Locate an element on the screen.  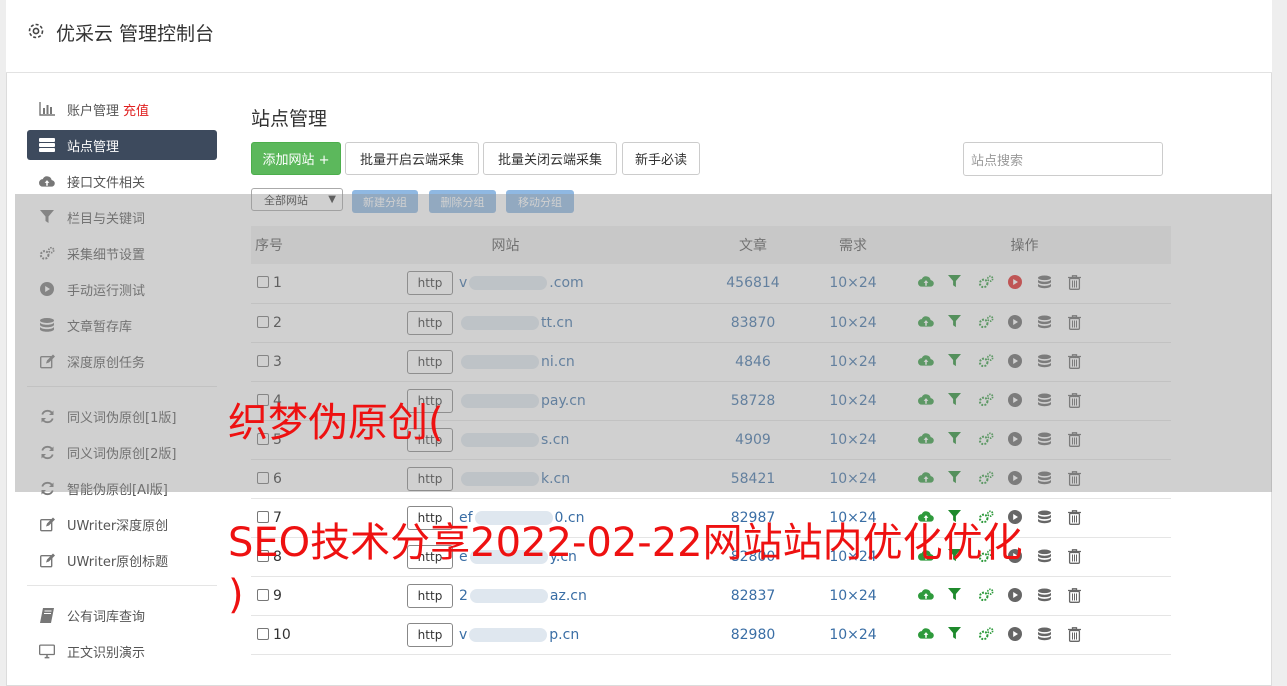
site-link: 2 az.cn is located at coordinates (523, 596).